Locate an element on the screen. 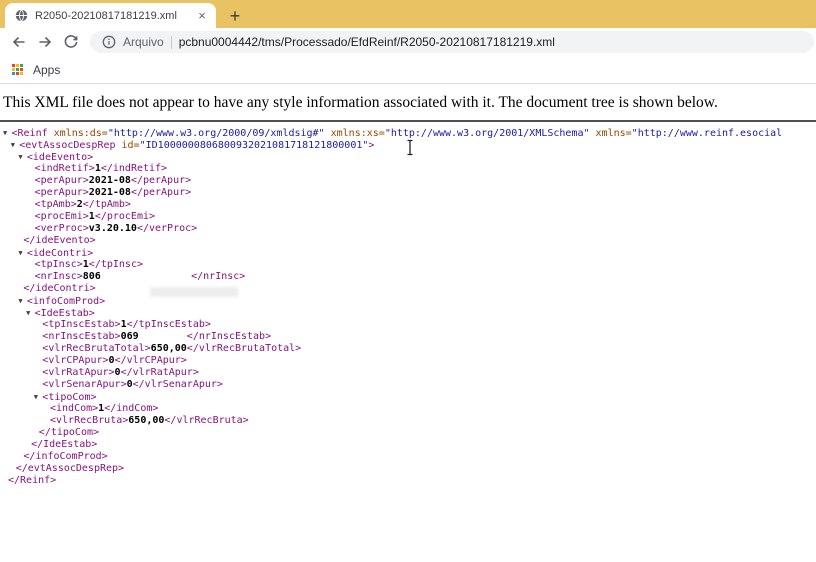 This screenshot has height=562, width=816. new-tab-button: + is located at coordinates (235, 16).